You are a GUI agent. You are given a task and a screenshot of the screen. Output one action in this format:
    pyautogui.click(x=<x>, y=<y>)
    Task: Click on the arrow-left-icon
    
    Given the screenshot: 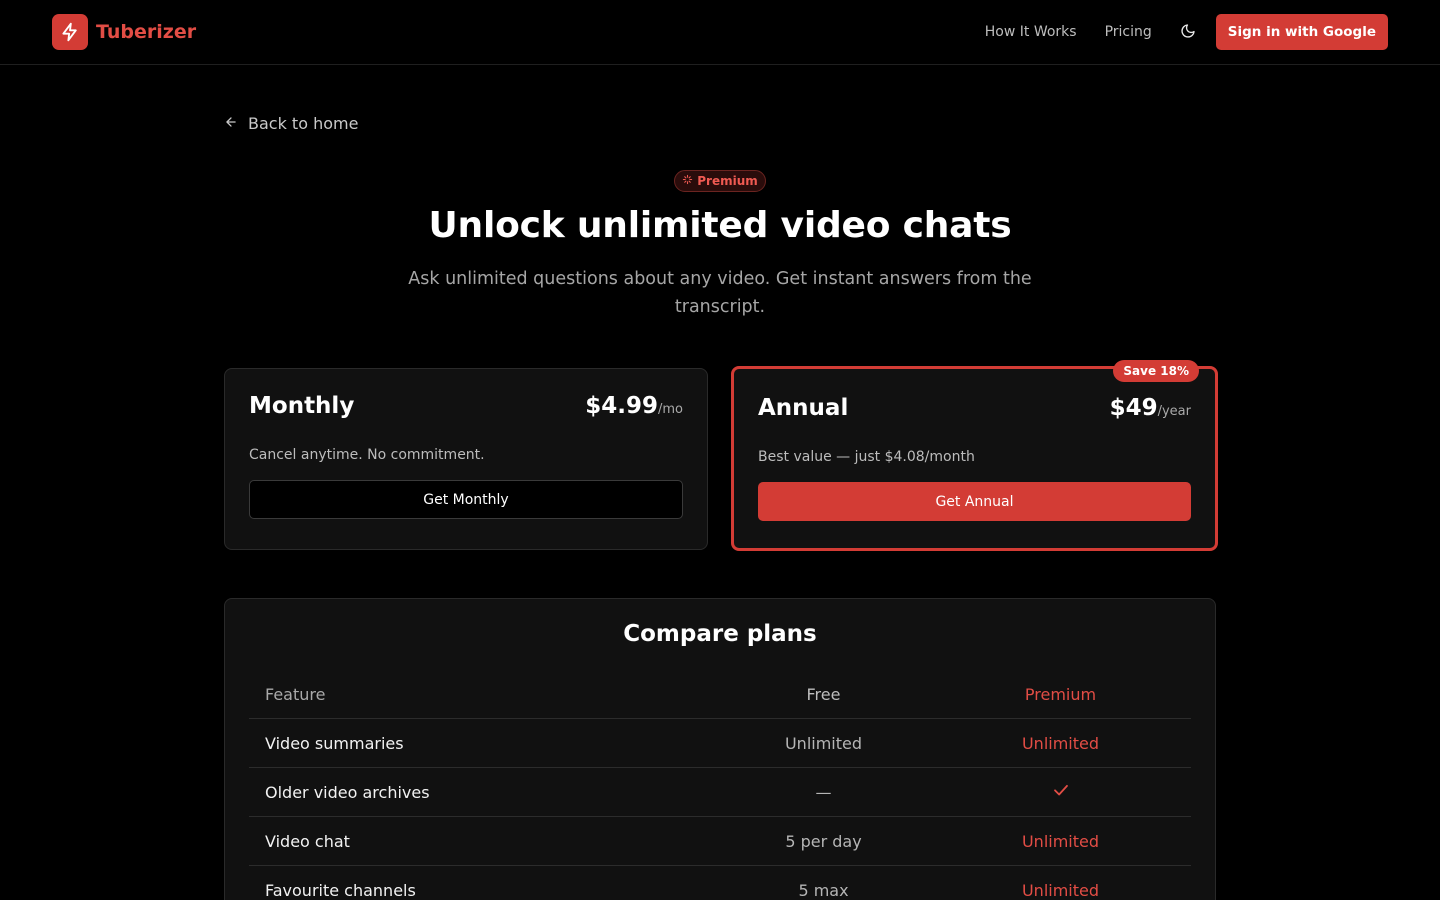 What is the action you would take?
    pyautogui.click(x=236, y=123)
    